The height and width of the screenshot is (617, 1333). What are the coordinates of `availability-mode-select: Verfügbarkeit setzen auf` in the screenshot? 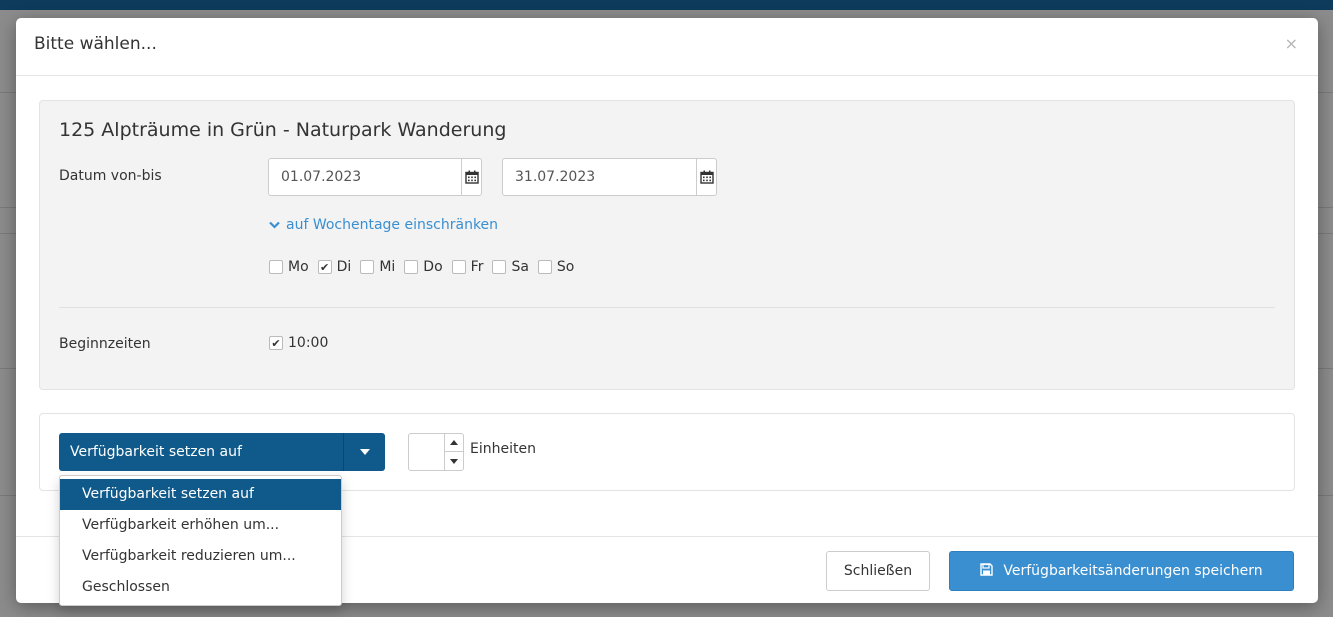 It's located at (222, 452).